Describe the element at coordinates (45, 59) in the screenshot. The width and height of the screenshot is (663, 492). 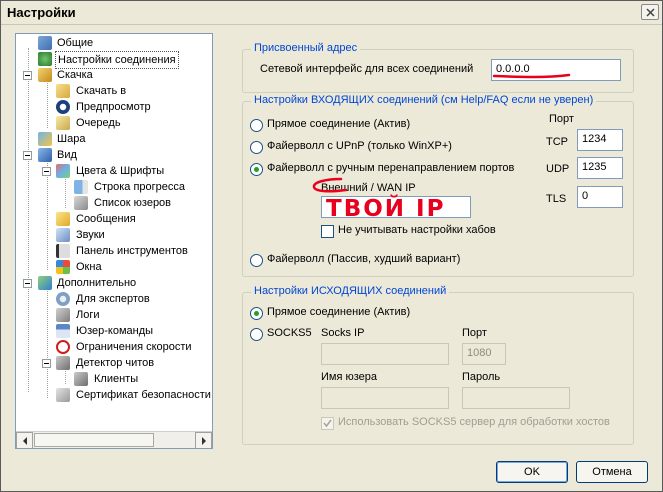
I see `globe-icon` at that location.